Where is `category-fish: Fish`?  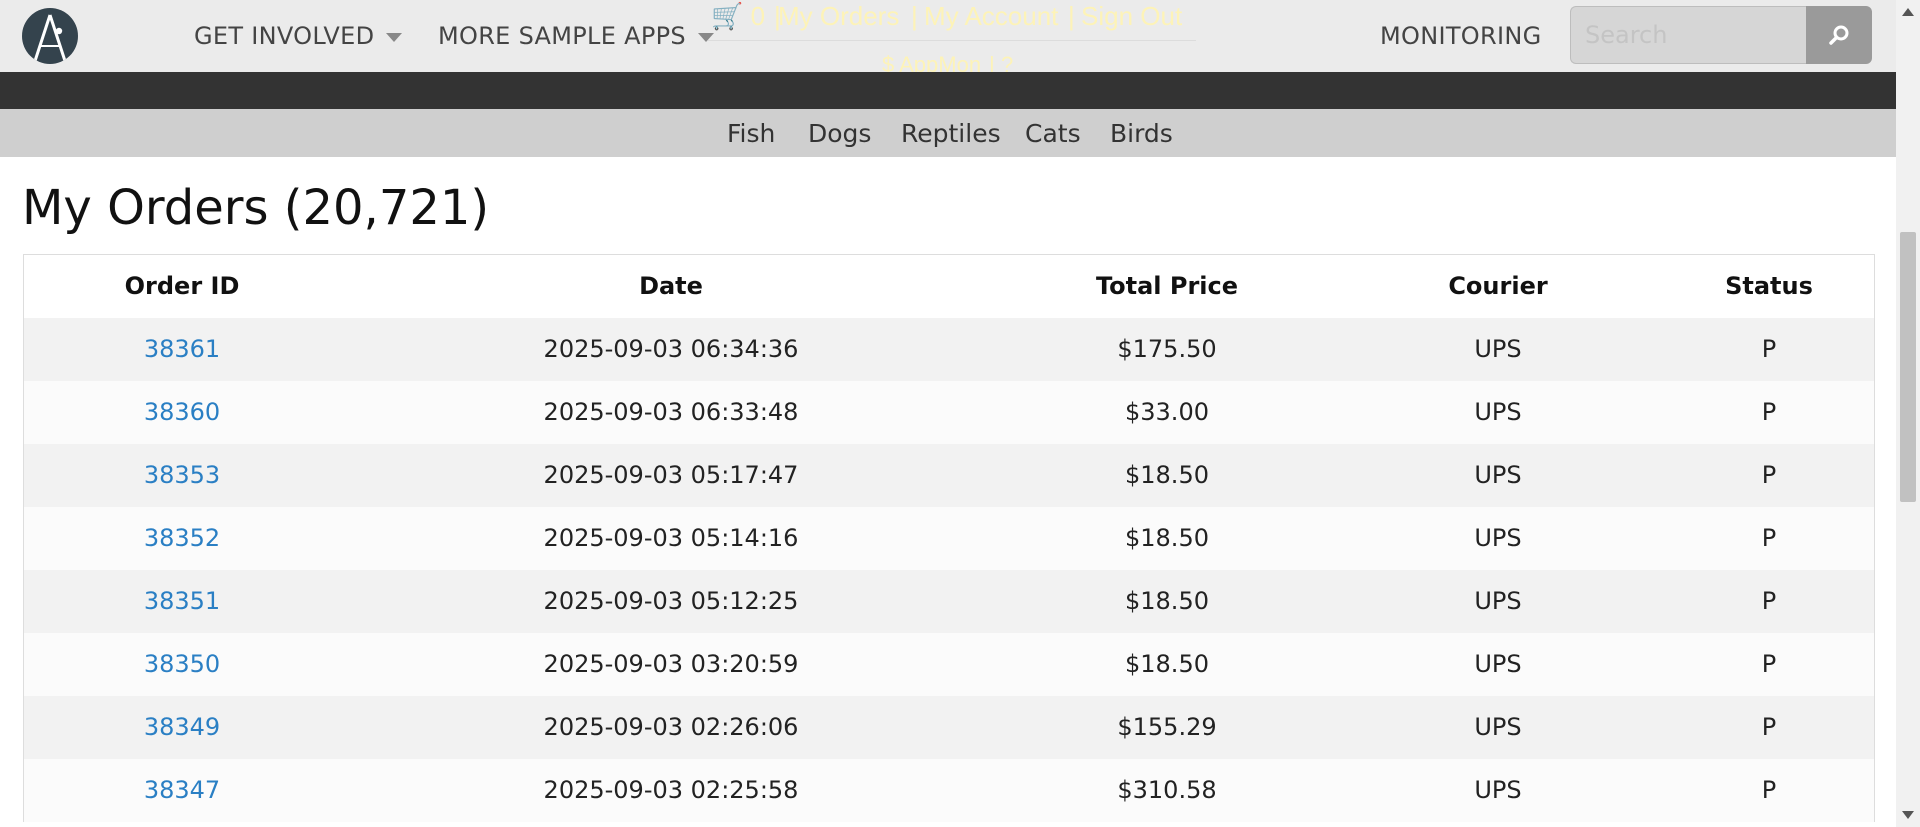 category-fish: Fish is located at coordinates (751, 133).